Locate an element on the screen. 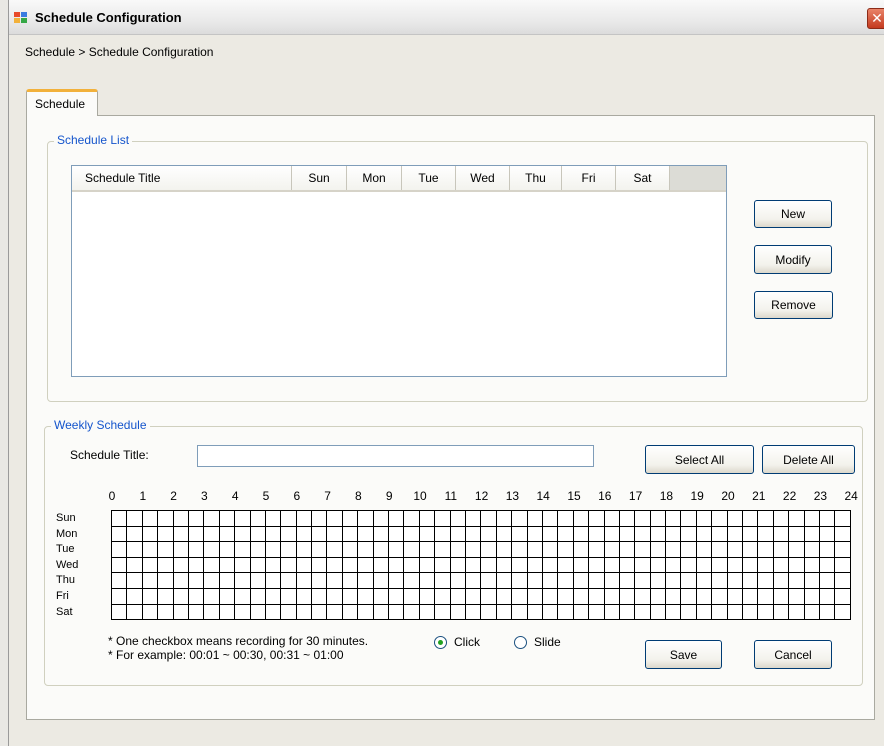 This screenshot has height=746, width=884. column-thu: Thu is located at coordinates (536, 178).